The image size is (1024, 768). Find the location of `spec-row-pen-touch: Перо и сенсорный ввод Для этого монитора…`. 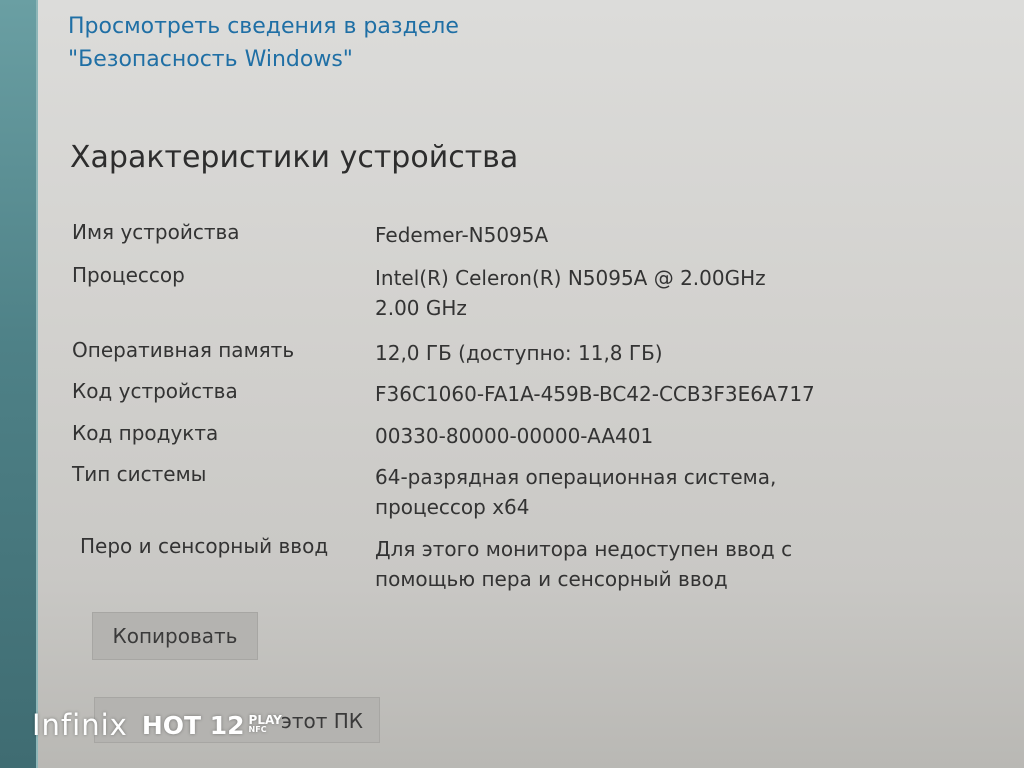

spec-row-pen-touch: Перо и сенсорный ввод Для этого монитора… is located at coordinates (452, 561).